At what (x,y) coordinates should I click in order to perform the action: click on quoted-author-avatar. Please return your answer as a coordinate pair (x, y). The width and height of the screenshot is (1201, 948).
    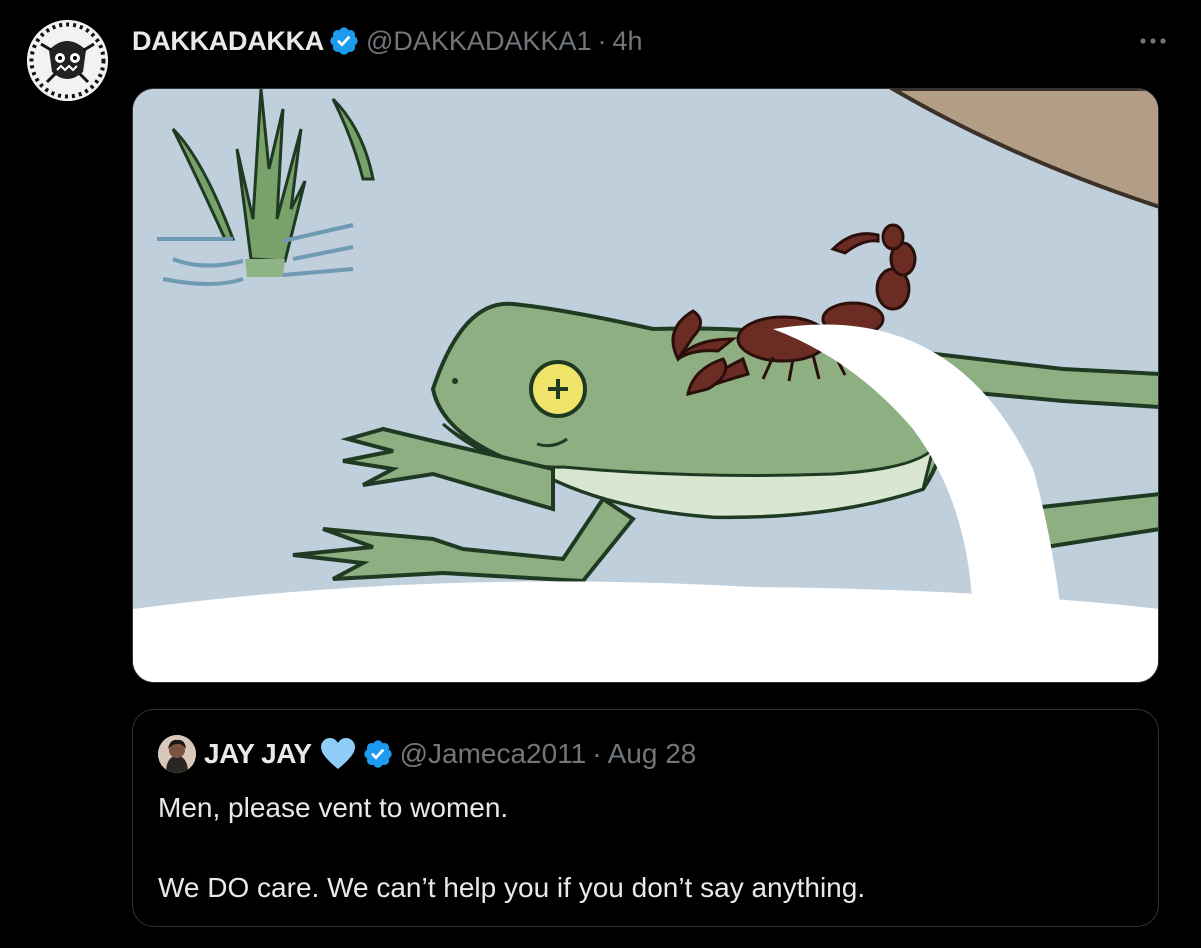
    Looking at the image, I should click on (177, 754).